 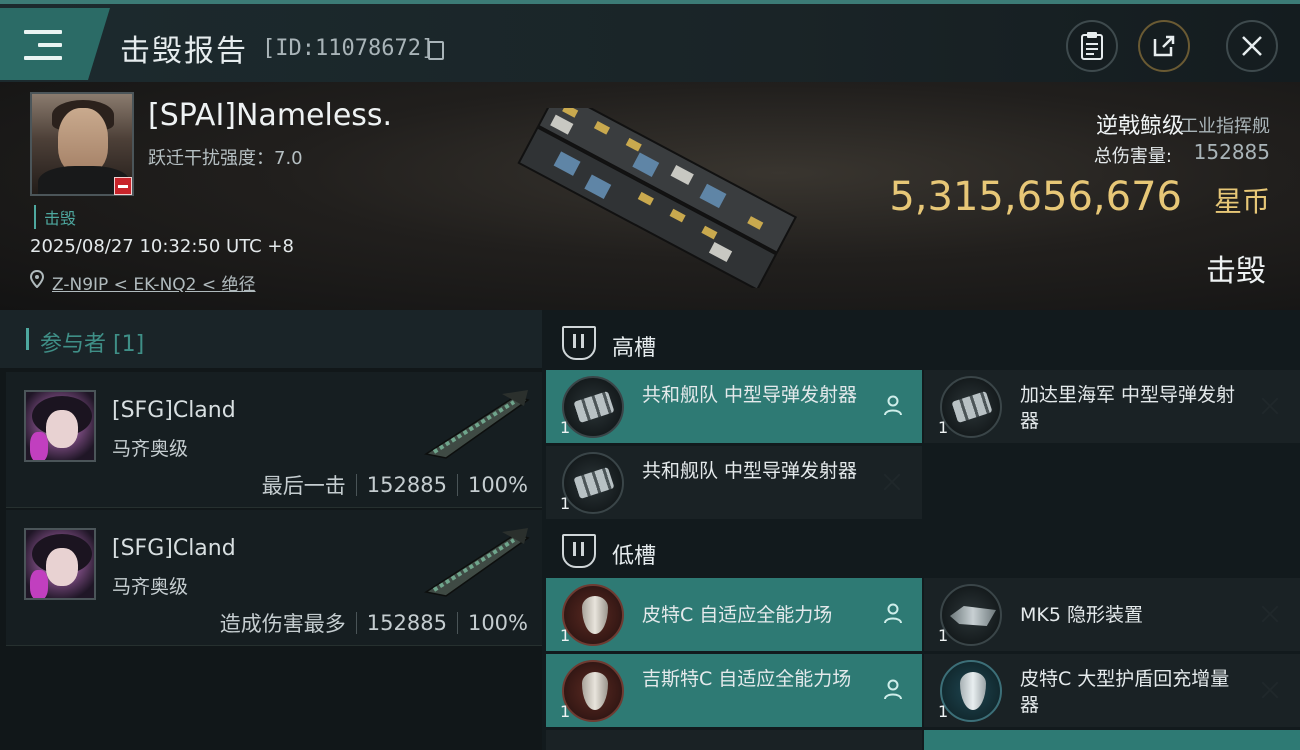 I want to click on high-slot-label: 高槽, so click(x=634, y=348).